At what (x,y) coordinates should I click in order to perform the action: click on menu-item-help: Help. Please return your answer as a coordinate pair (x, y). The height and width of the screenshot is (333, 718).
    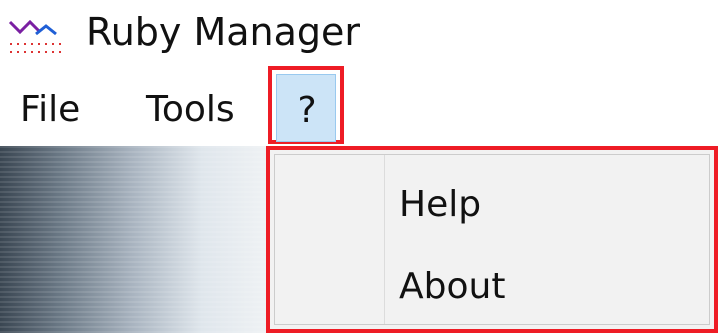
    Looking at the image, I should click on (492, 206).